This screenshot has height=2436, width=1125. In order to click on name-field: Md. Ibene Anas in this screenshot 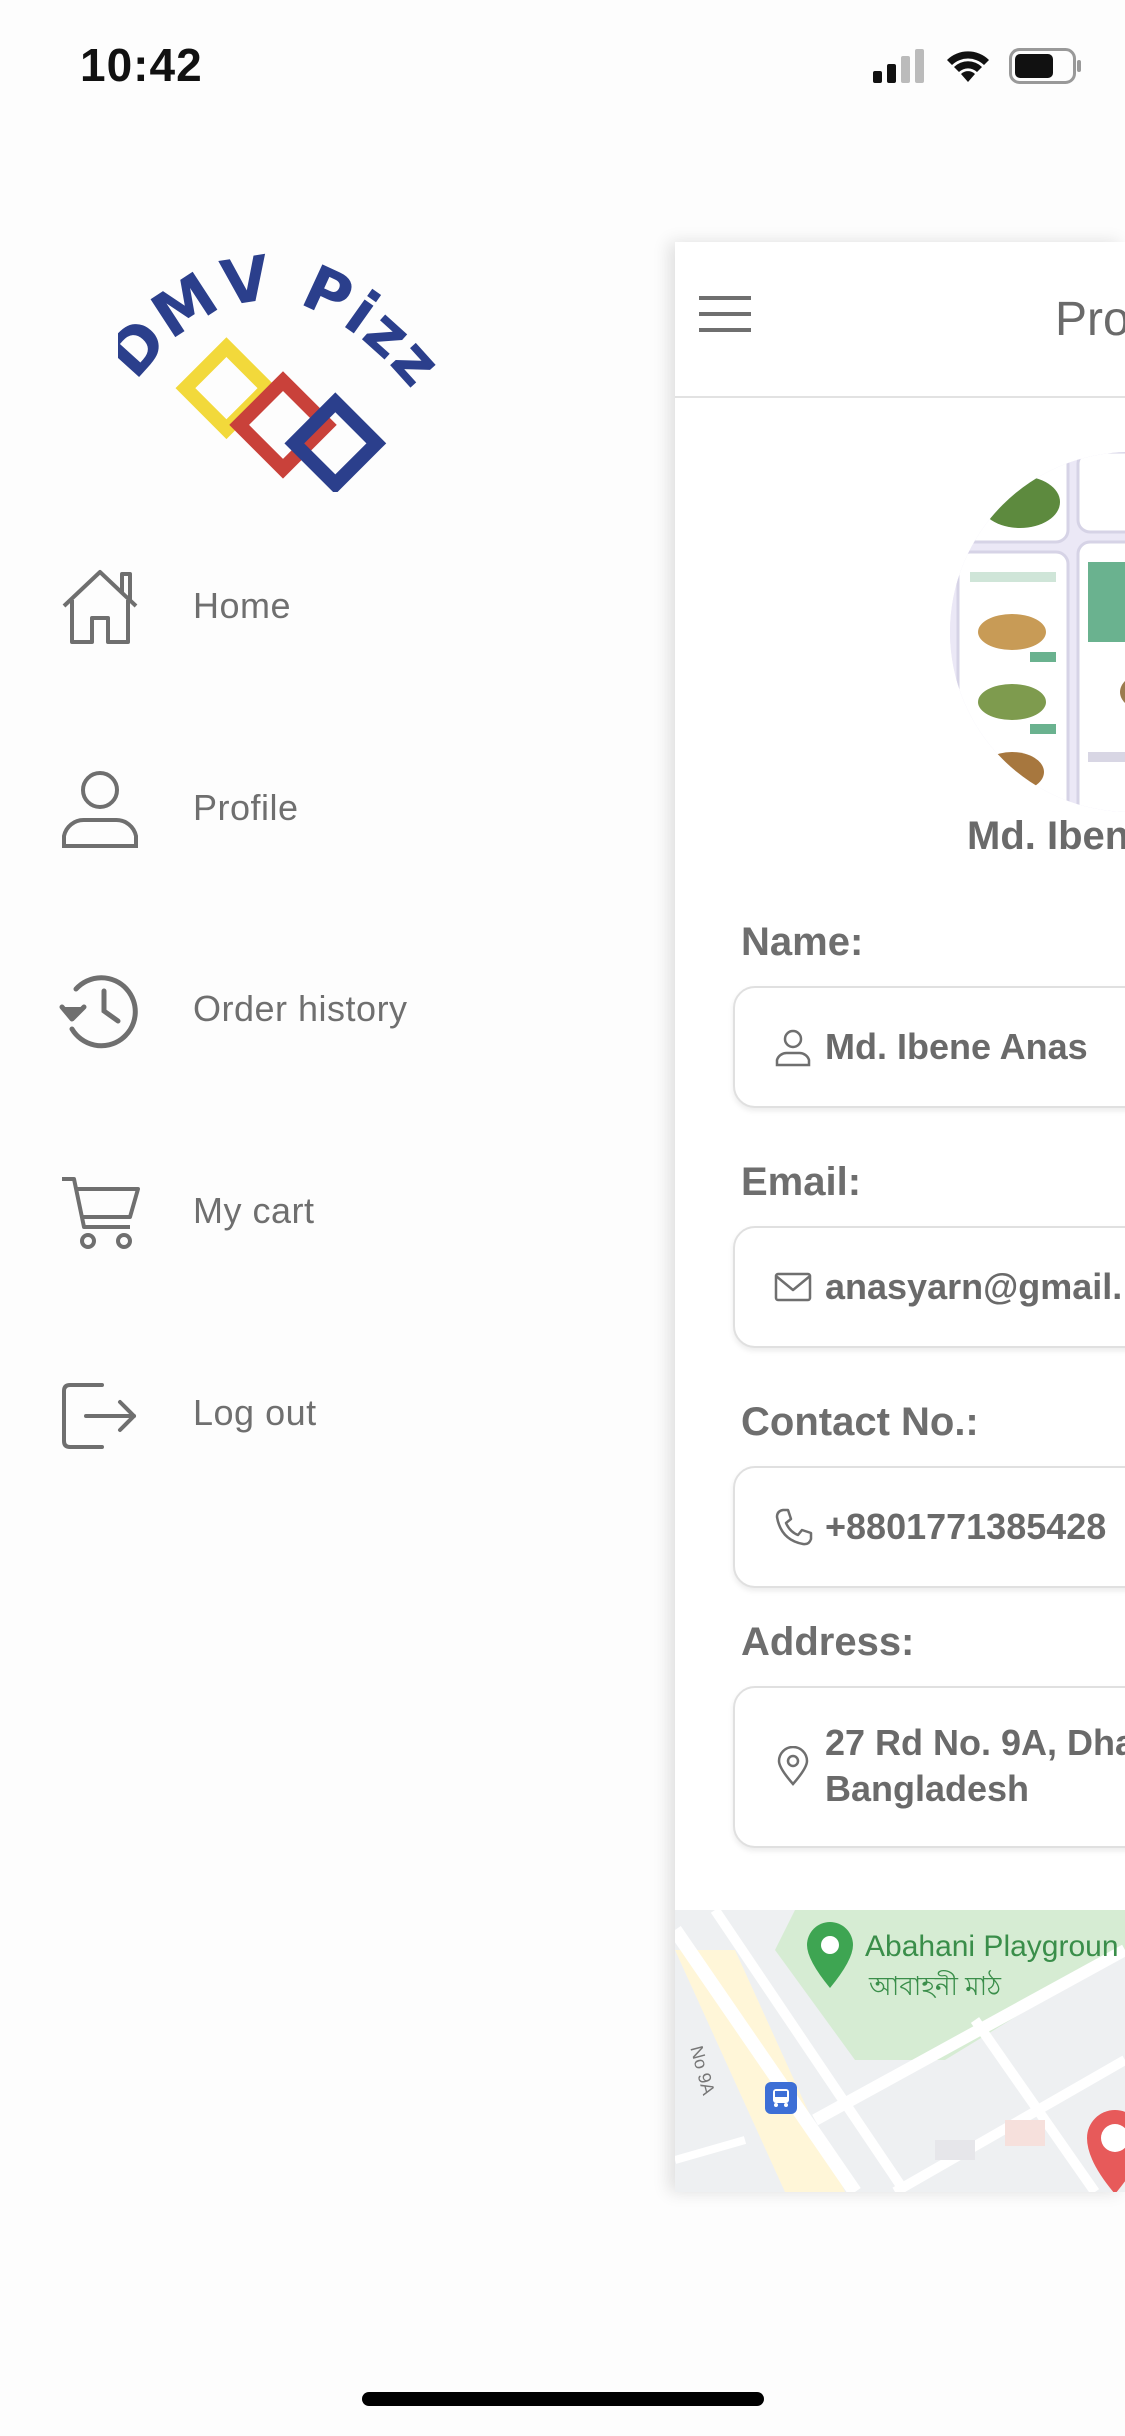, I will do `click(929, 1047)`.